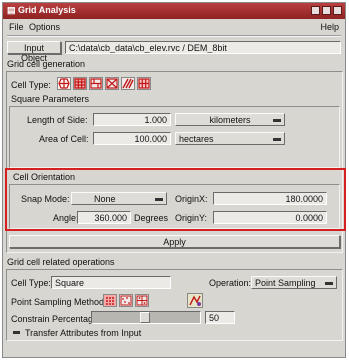 The height and width of the screenshot is (361, 349). Describe the element at coordinates (132, 119) in the screenshot. I see `length-of-side-input: 1.000` at that location.